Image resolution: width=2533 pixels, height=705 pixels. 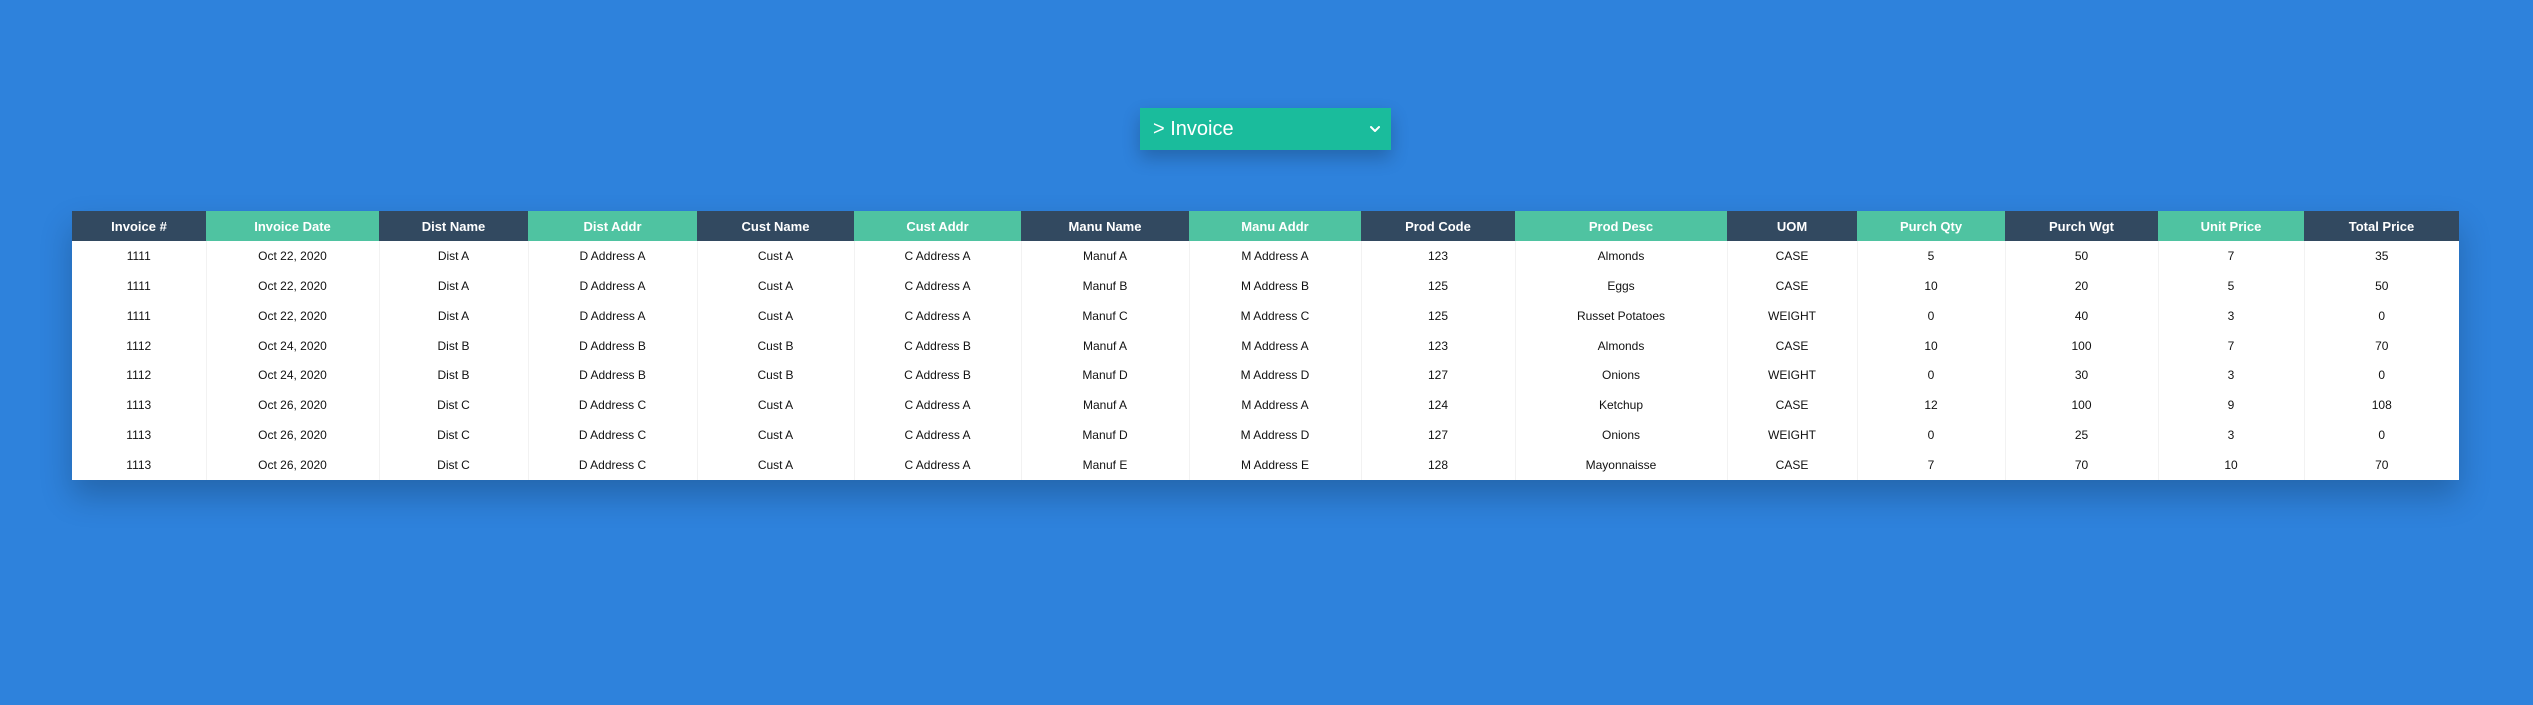 What do you see at coordinates (1375, 129) in the screenshot?
I see `chevron-down-icon` at bounding box center [1375, 129].